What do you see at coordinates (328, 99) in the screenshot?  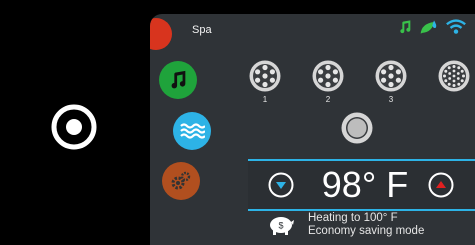 I see `jet-2-label: 2` at bounding box center [328, 99].